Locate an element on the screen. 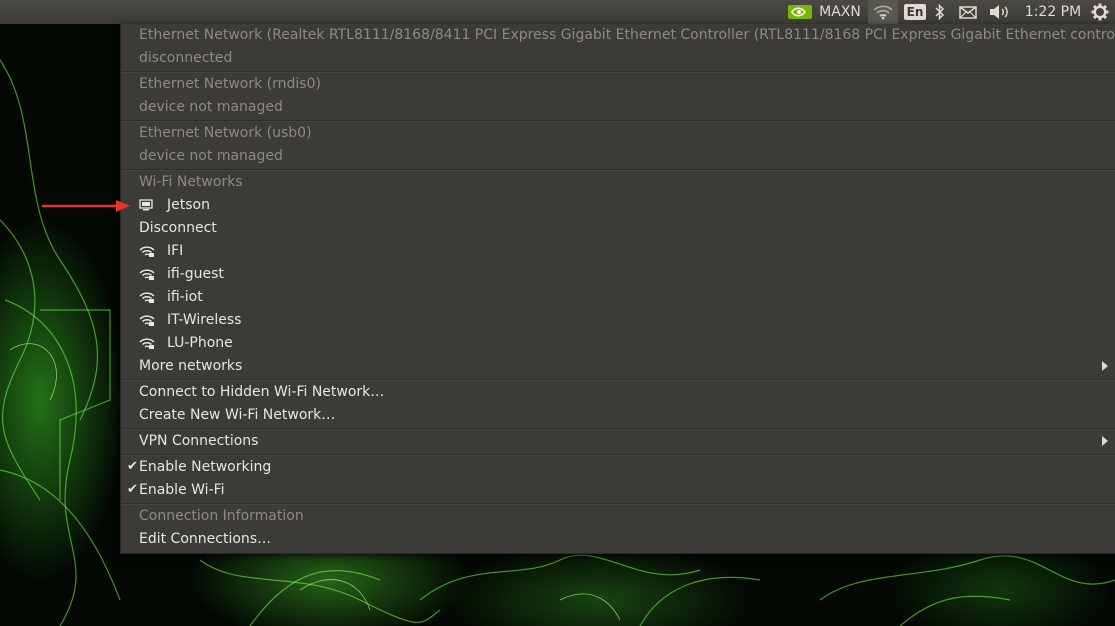 The width and height of the screenshot is (1115, 626). connected-network-label: Jetson is located at coordinates (188, 205).